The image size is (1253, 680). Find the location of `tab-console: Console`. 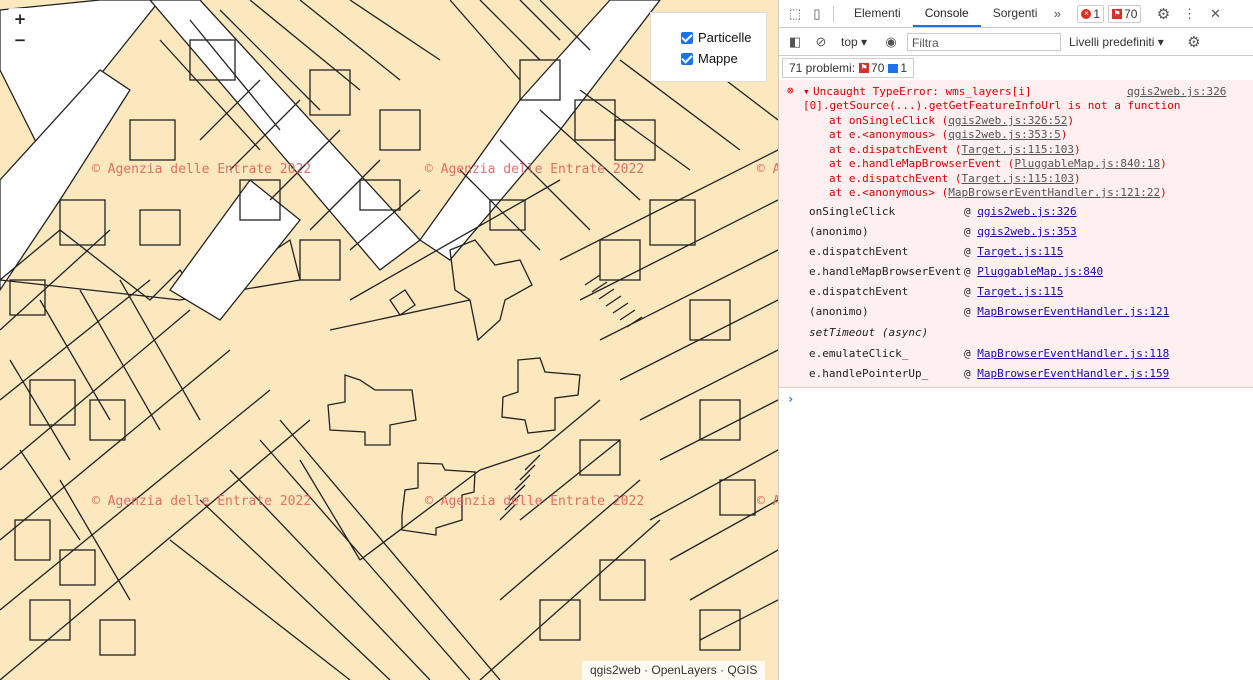

tab-console: Console is located at coordinates (946, 13).